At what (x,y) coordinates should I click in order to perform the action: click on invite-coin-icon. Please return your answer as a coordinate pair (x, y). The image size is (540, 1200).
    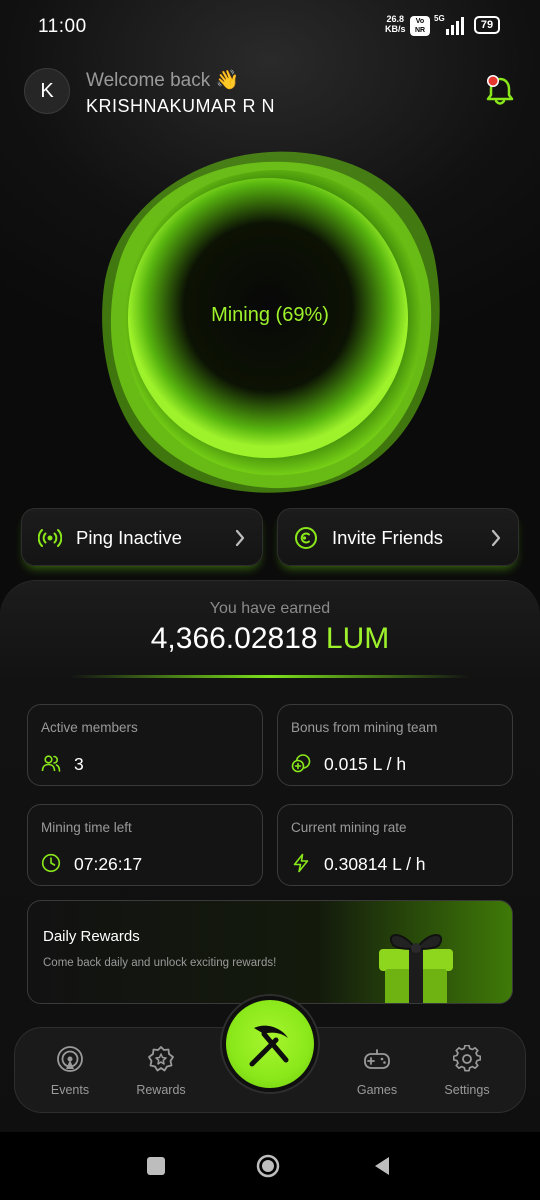
    Looking at the image, I should click on (306, 538).